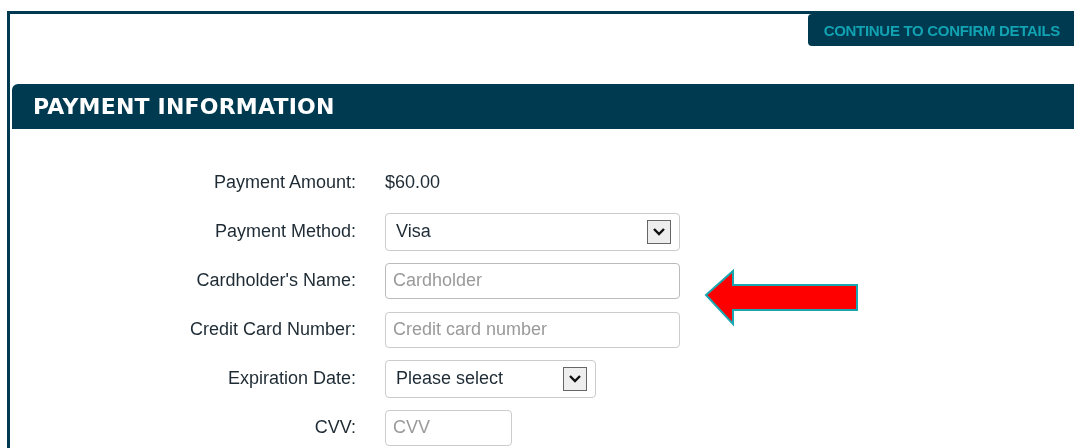  I want to click on field-label: CVV:, so click(334, 427).